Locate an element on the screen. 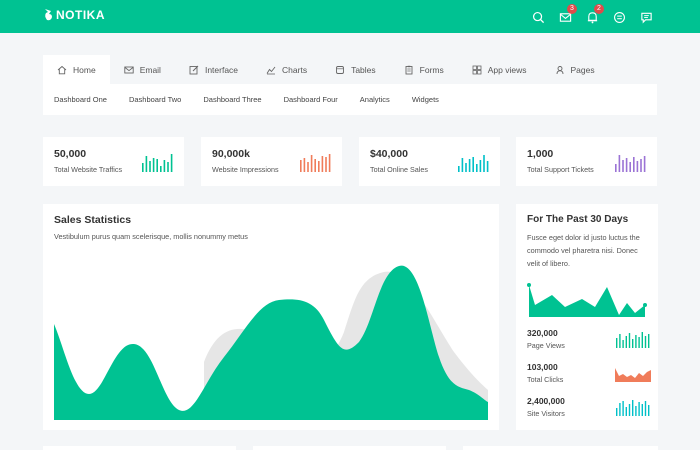  subnav-dashboard-four: Dashboard Four is located at coordinates (311, 99).